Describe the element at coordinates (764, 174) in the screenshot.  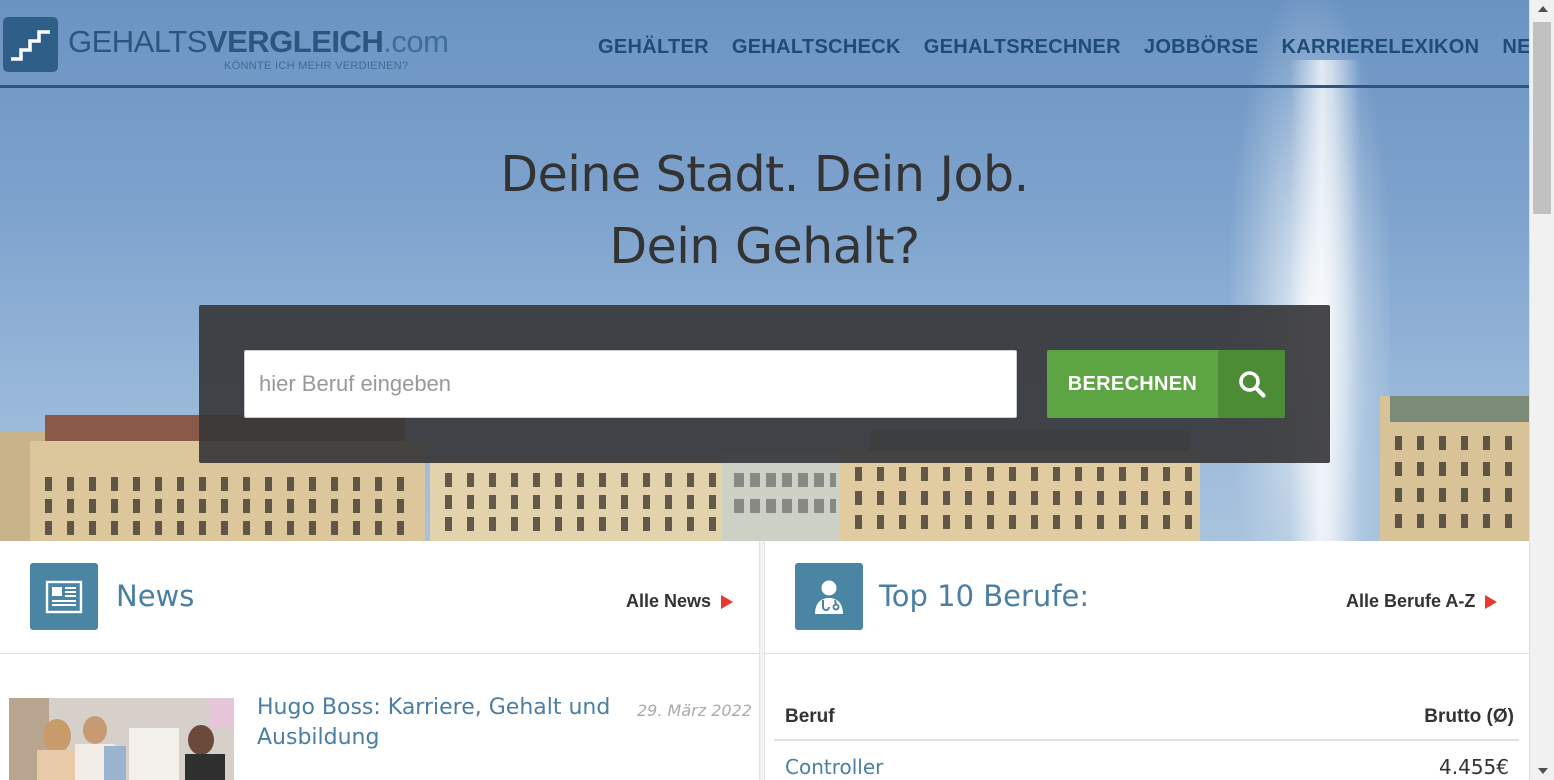
I see `hero-heading-line1: Deine Stadt. Dein Job.` at that location.